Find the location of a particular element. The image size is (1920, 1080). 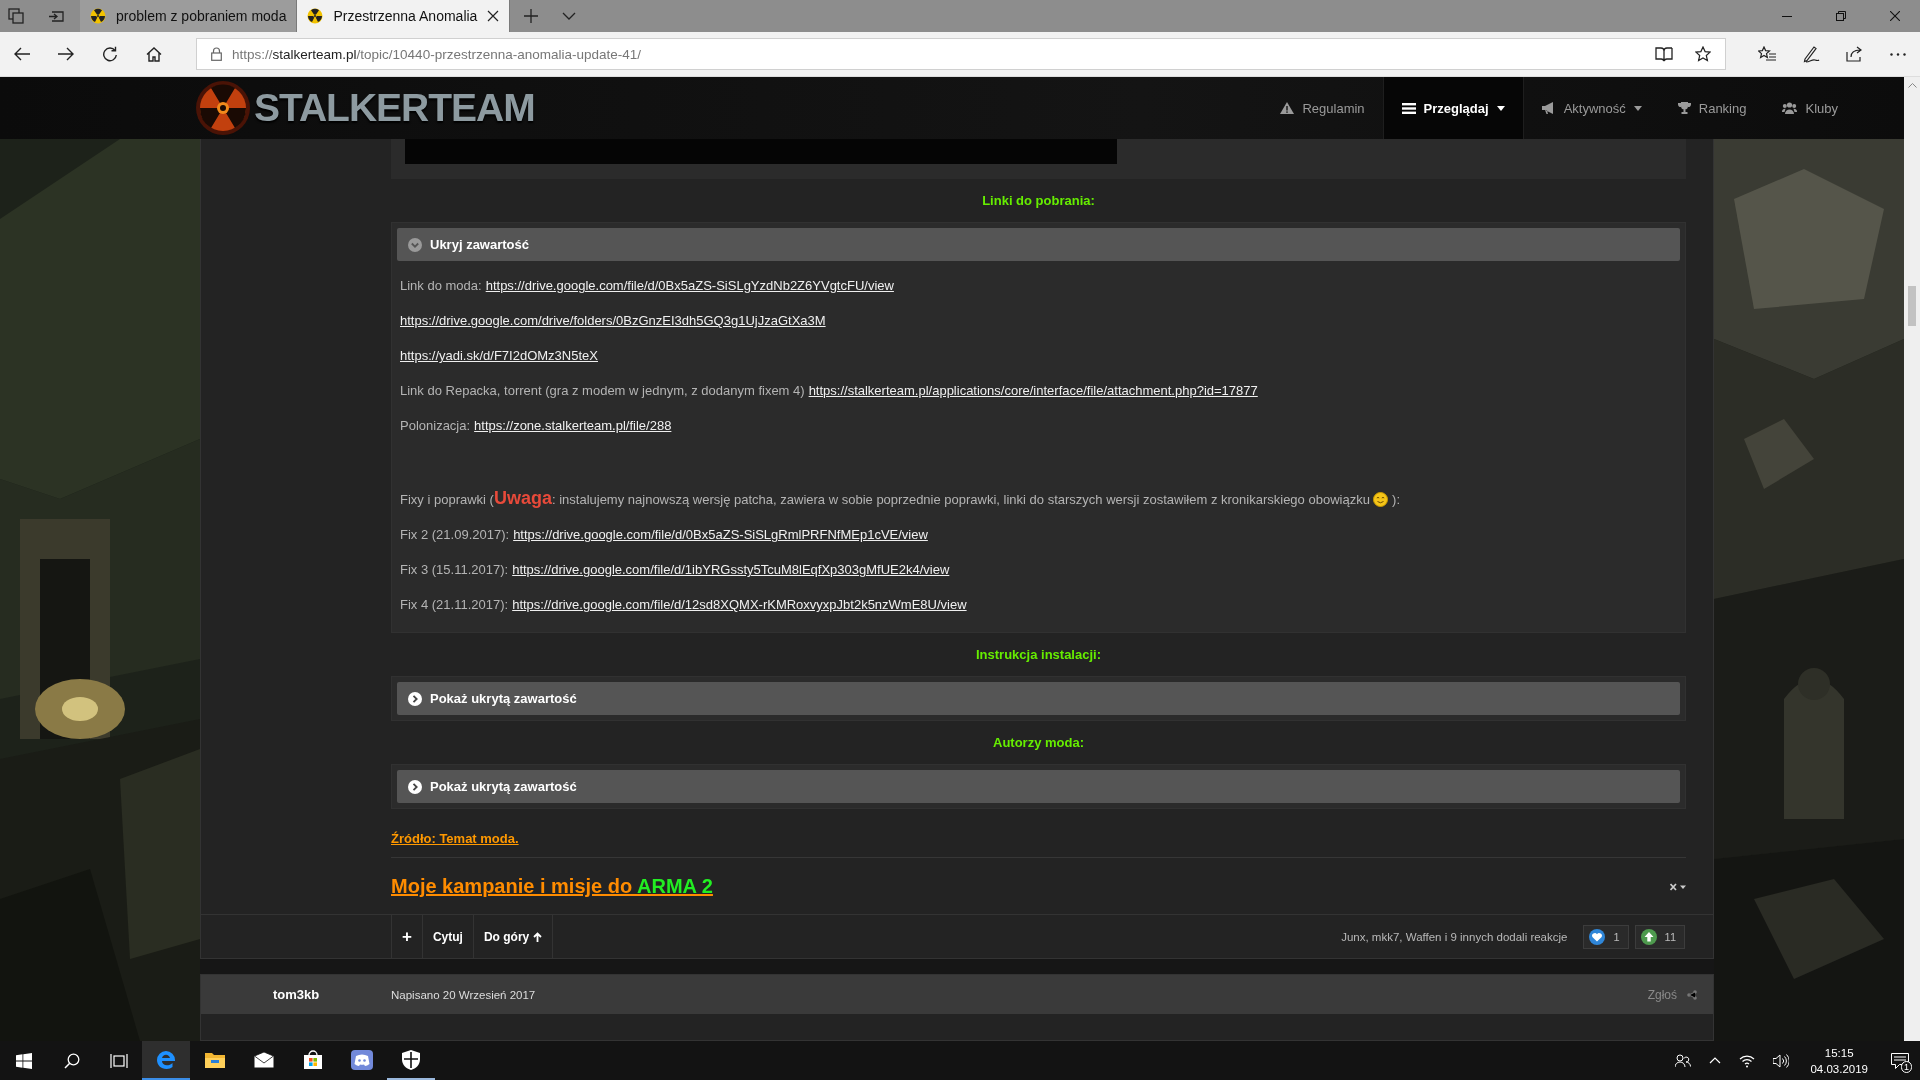

author-name: tom3kb is located at coordinates (296, 994).